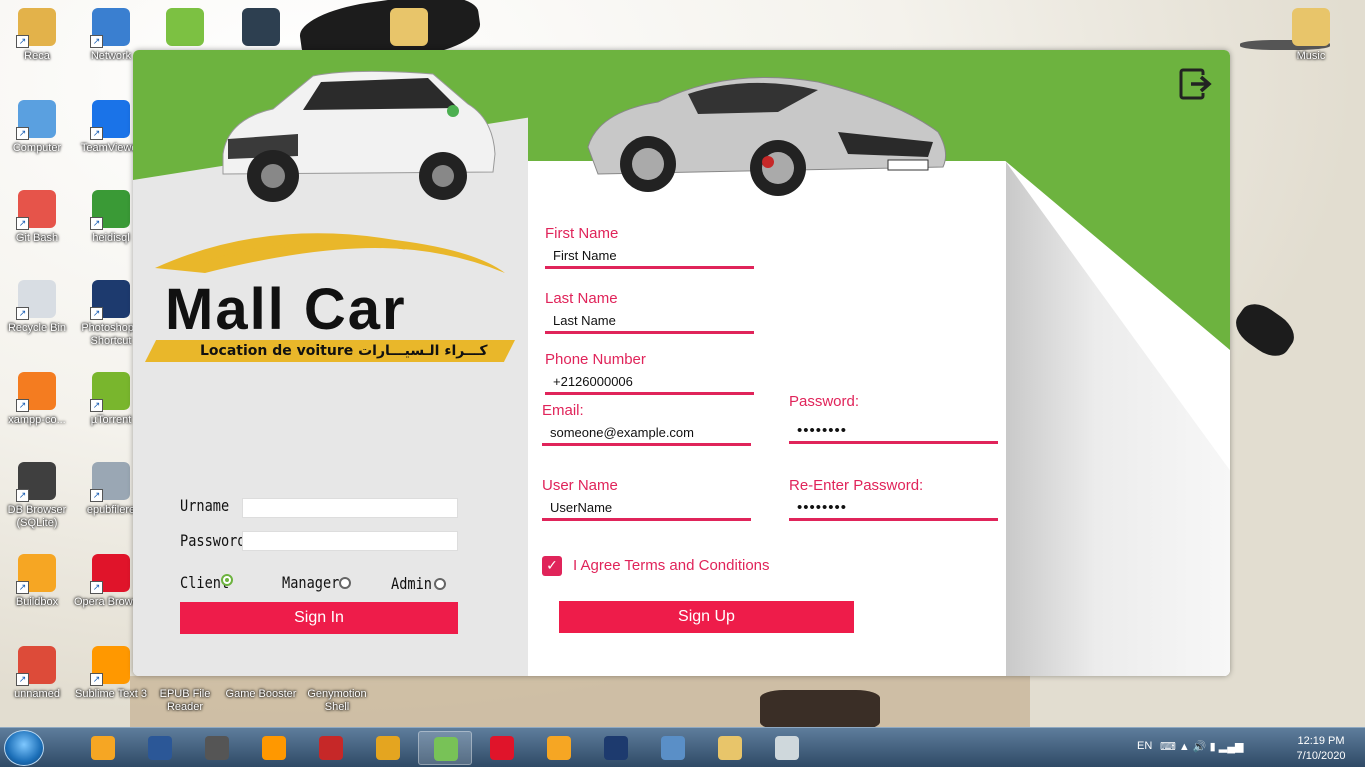 Image resolution: width=1365 pixels, height=767 pixels. What do you see at coordinates (616, 748) in the screenshot?
I see `taskbar-photoshop-button` at bounding box center [616, 748].